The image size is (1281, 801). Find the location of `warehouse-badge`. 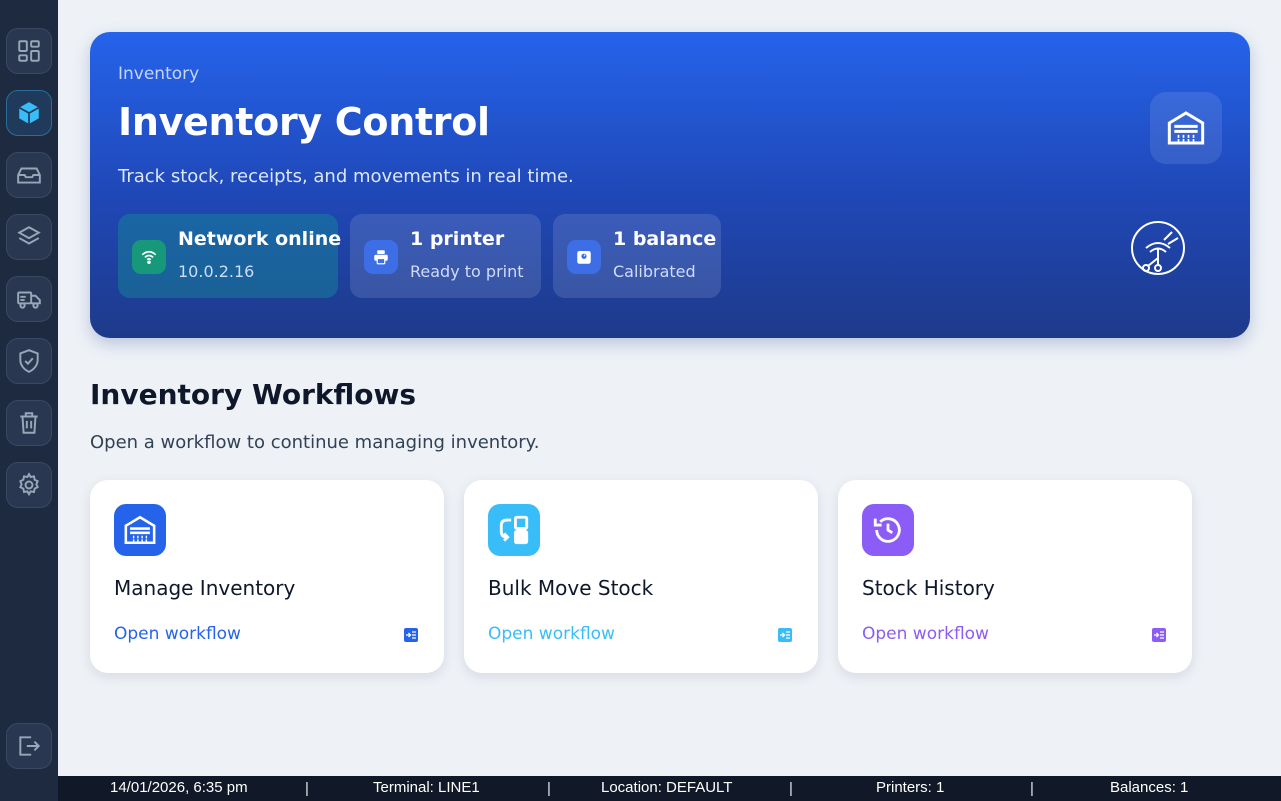

warehouse-badge is located at coordinates (1186, 128).